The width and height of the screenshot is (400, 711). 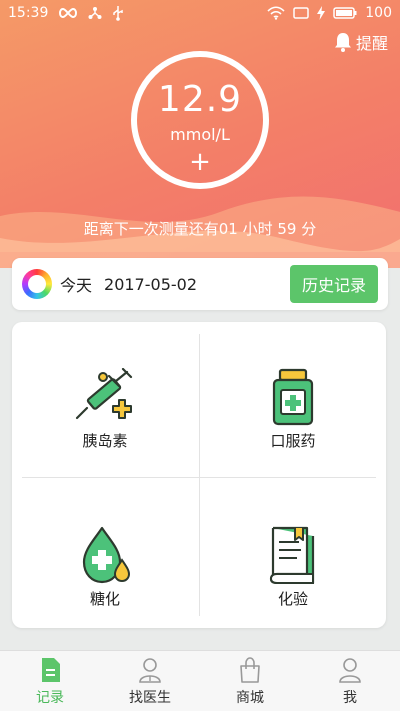 I want to click on blood-drop-icon, so click(x=106, y=555).